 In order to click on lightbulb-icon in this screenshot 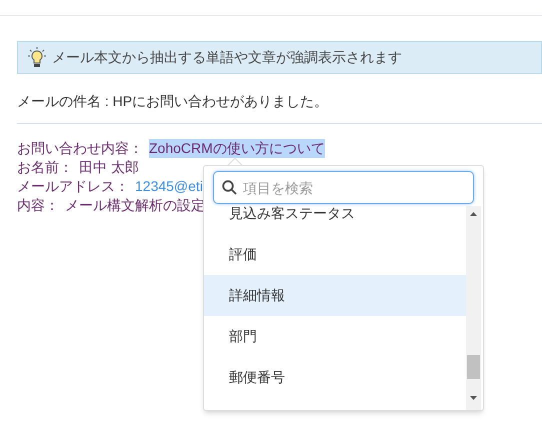, I will do `click(37, 57)`.